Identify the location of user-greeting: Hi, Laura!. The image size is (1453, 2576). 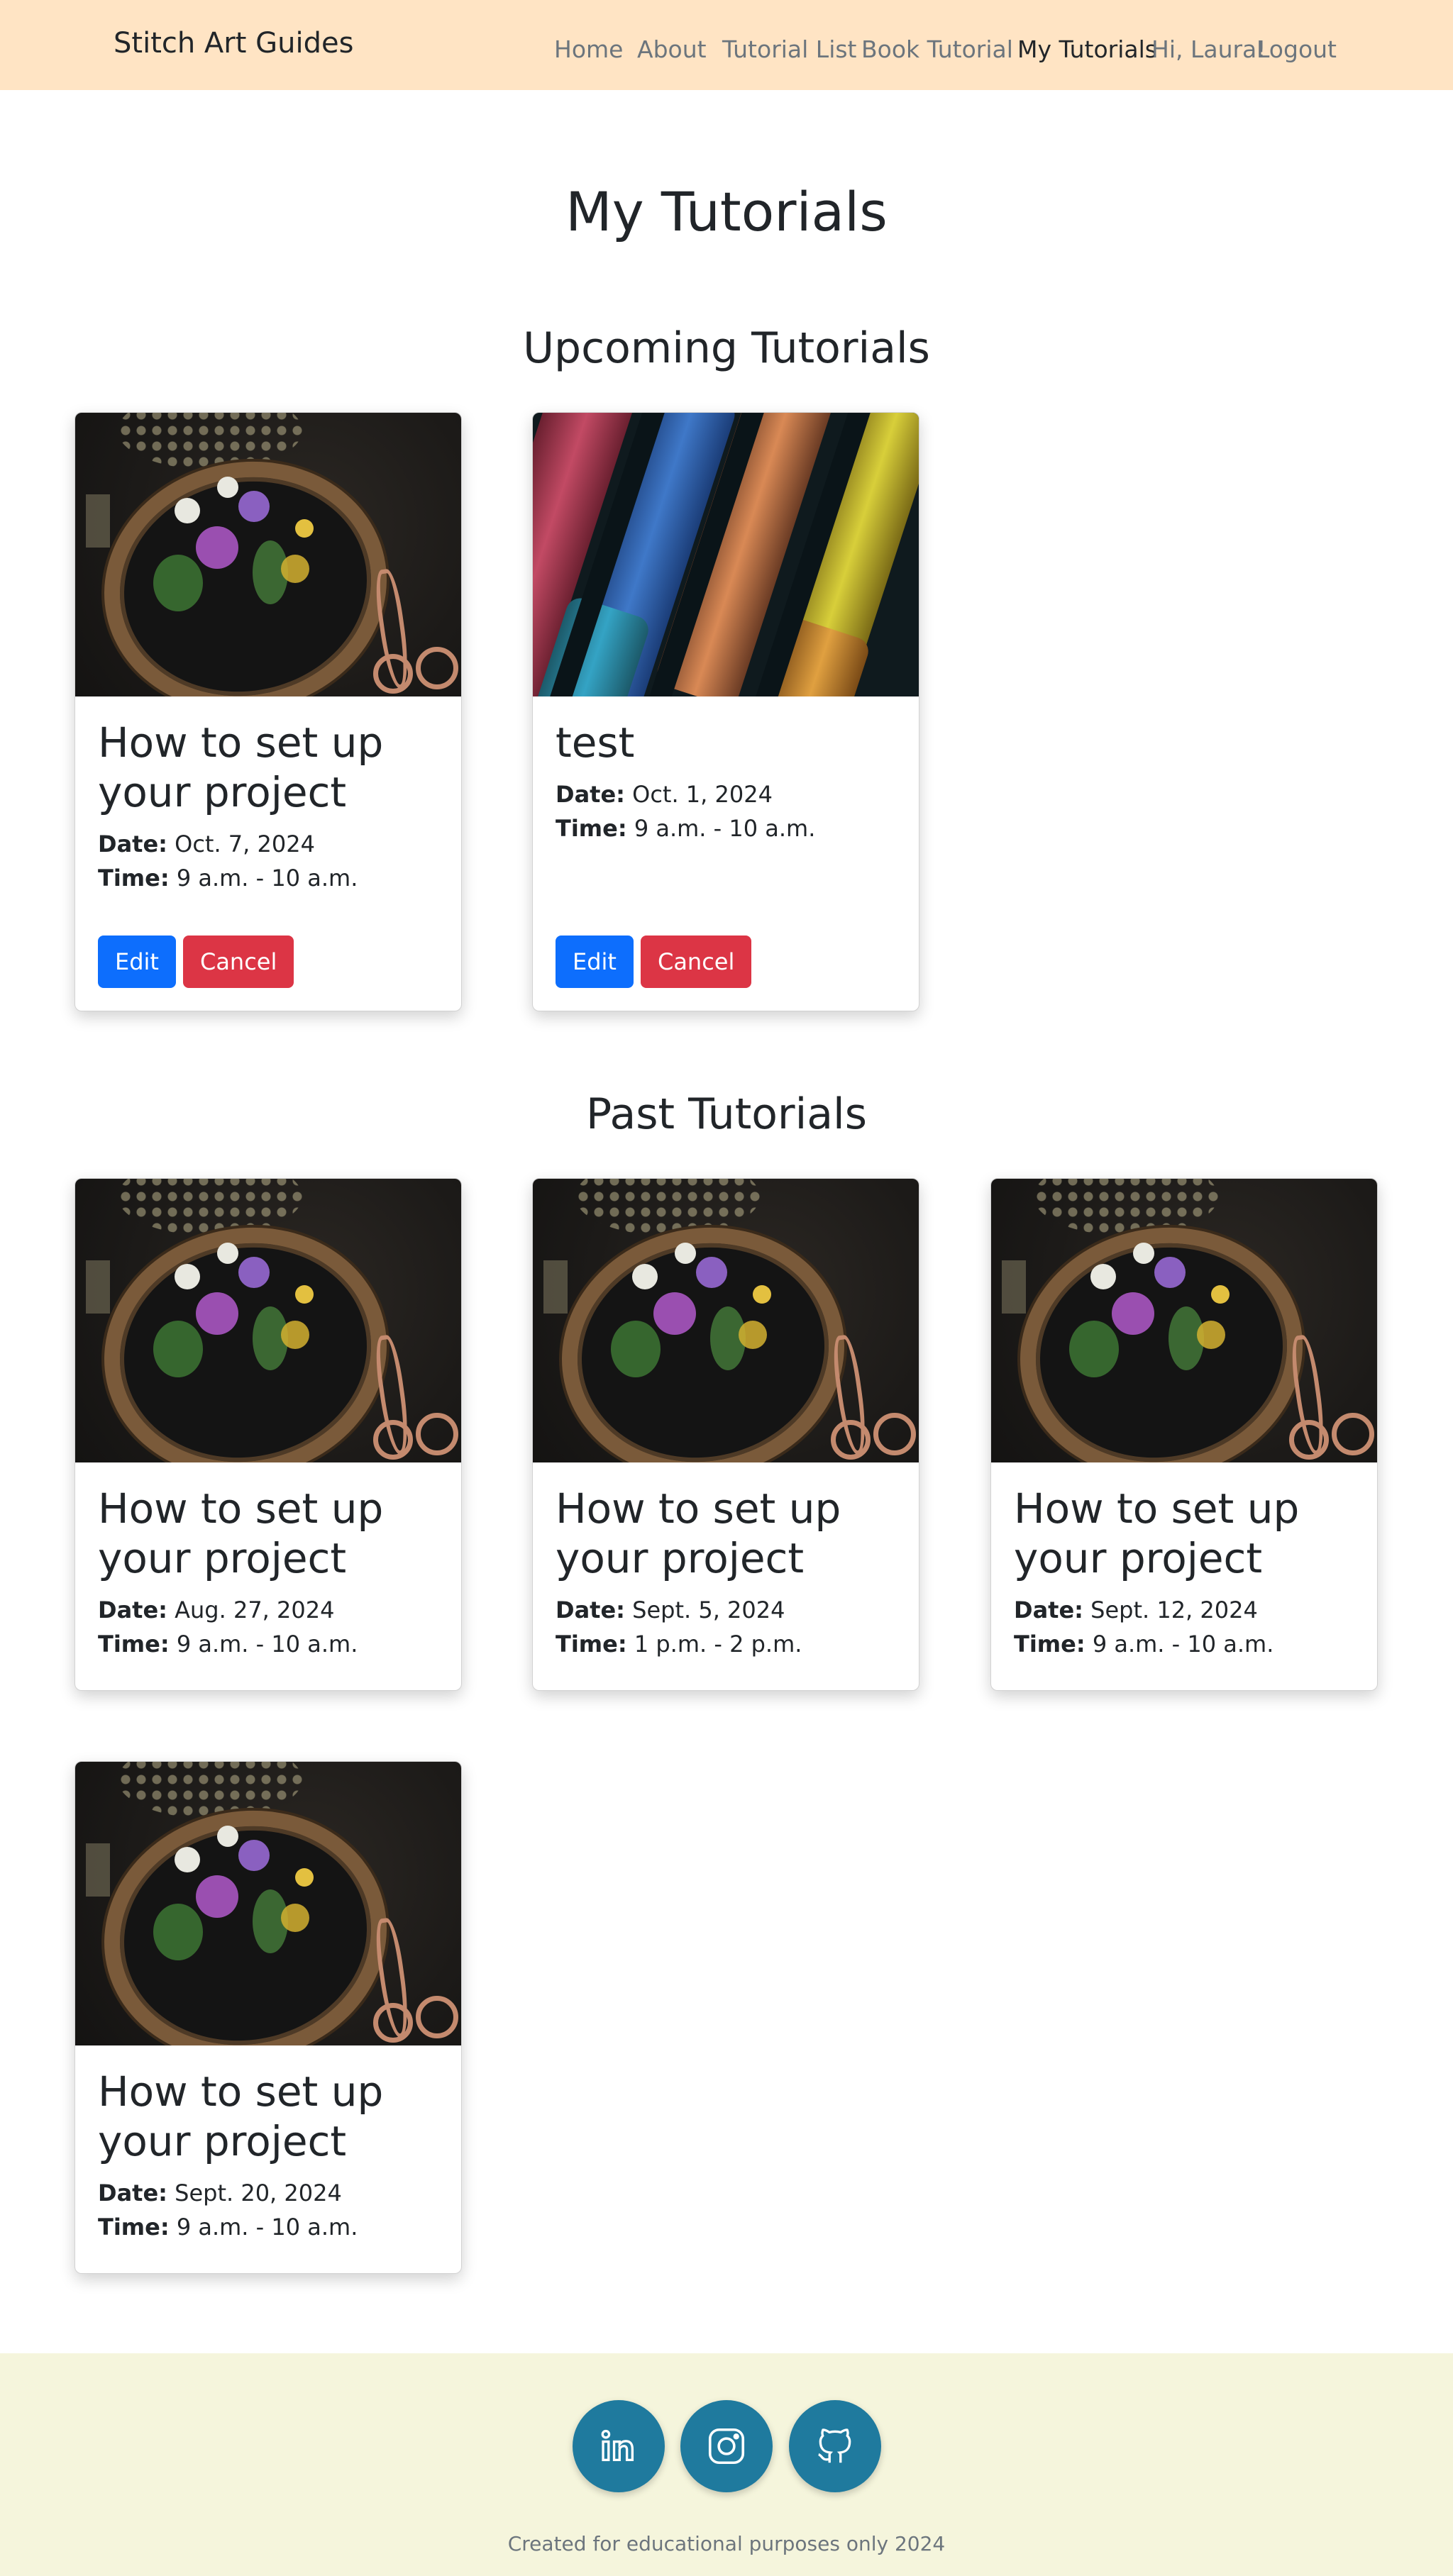
(1208, 49).